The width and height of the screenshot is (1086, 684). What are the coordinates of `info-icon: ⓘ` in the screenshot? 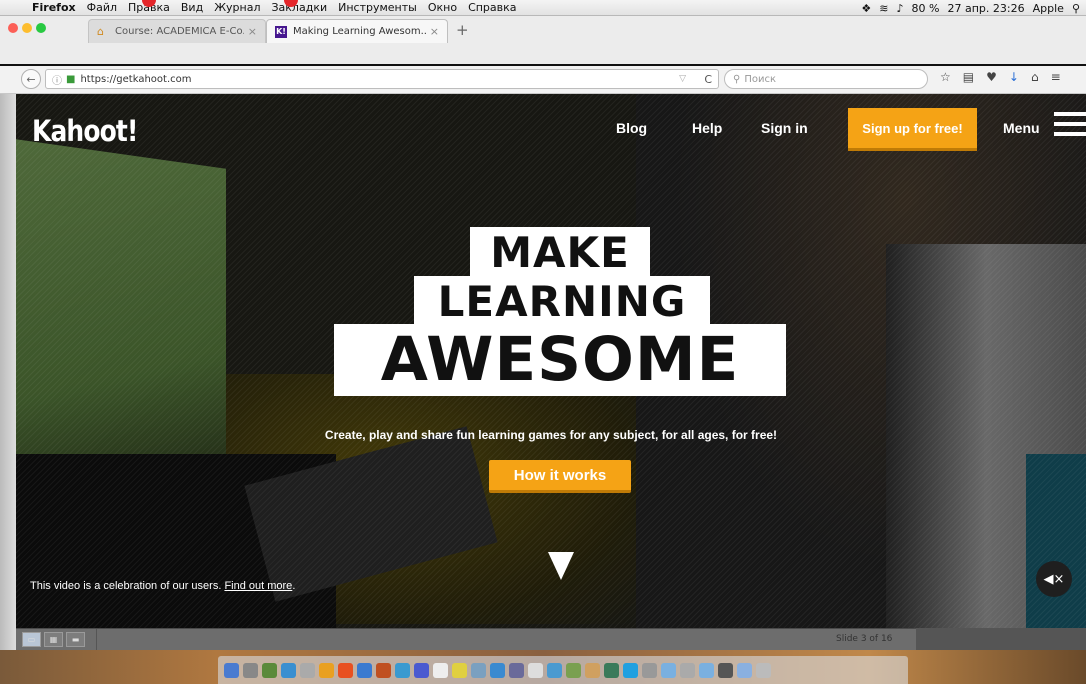 It's located at (57, 79).